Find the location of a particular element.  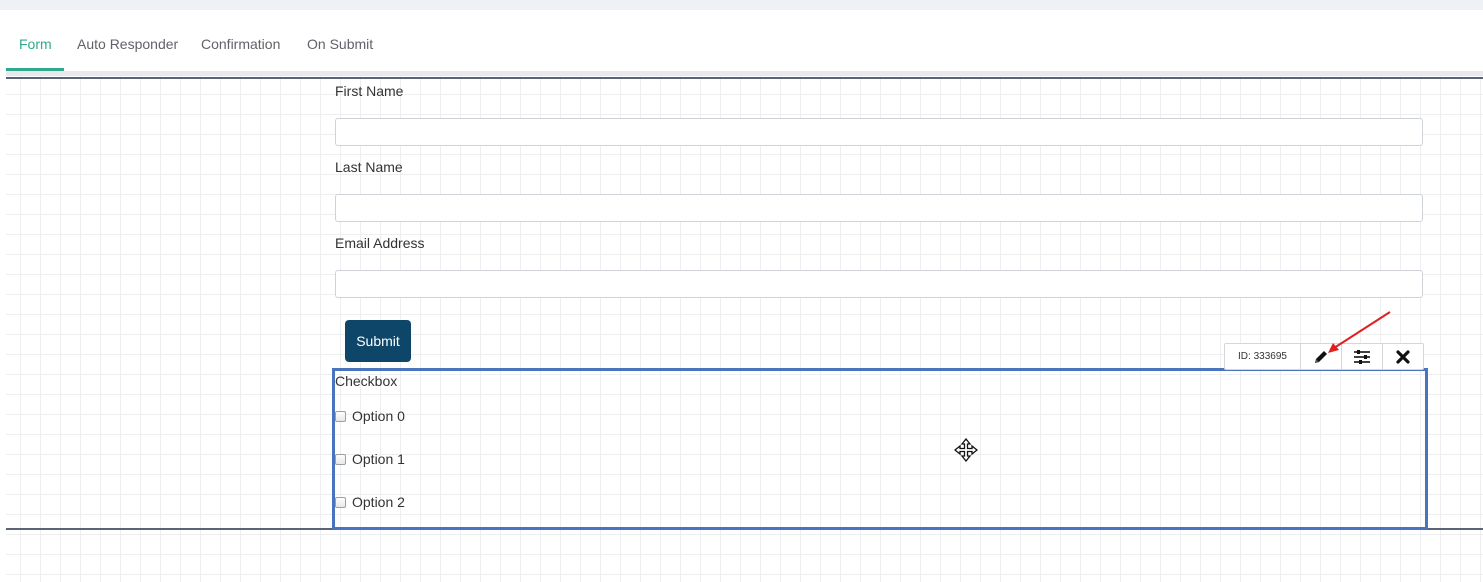

email-address-label: Email Address is located at coordinates (380, 243).